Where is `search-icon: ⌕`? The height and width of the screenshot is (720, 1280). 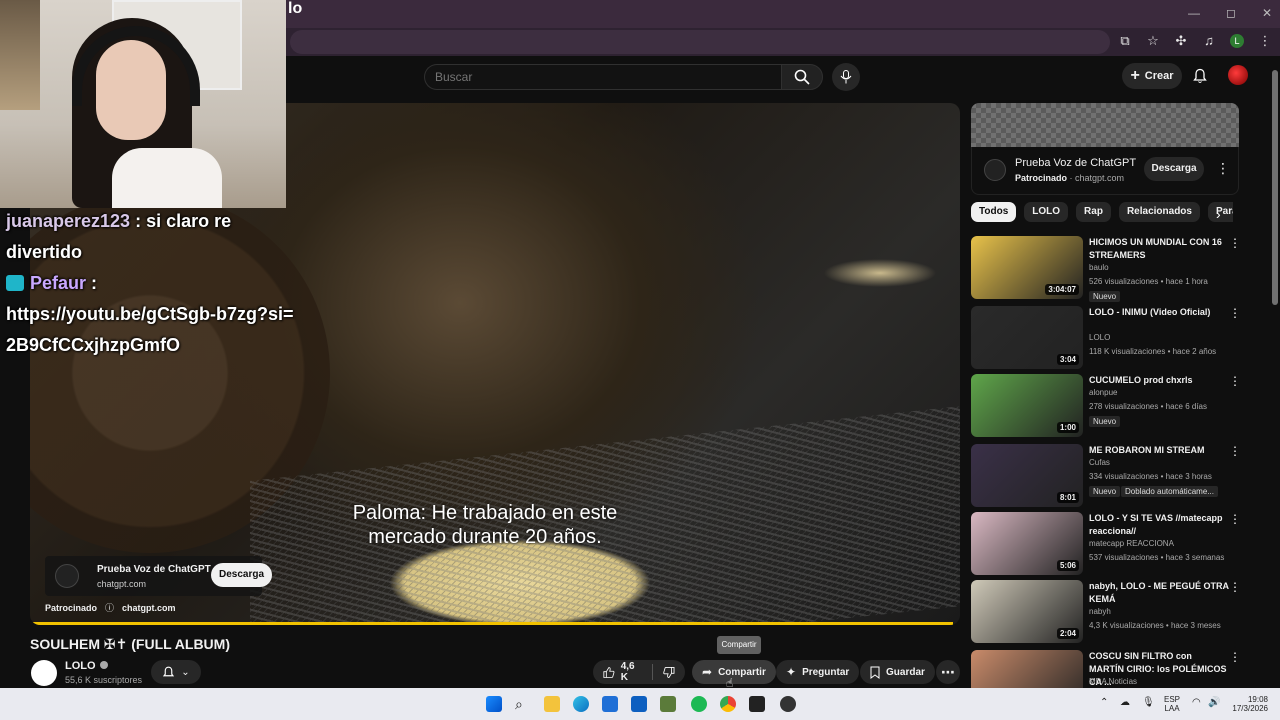
search-icon: ⌕ is located at coordinates (523, 704).